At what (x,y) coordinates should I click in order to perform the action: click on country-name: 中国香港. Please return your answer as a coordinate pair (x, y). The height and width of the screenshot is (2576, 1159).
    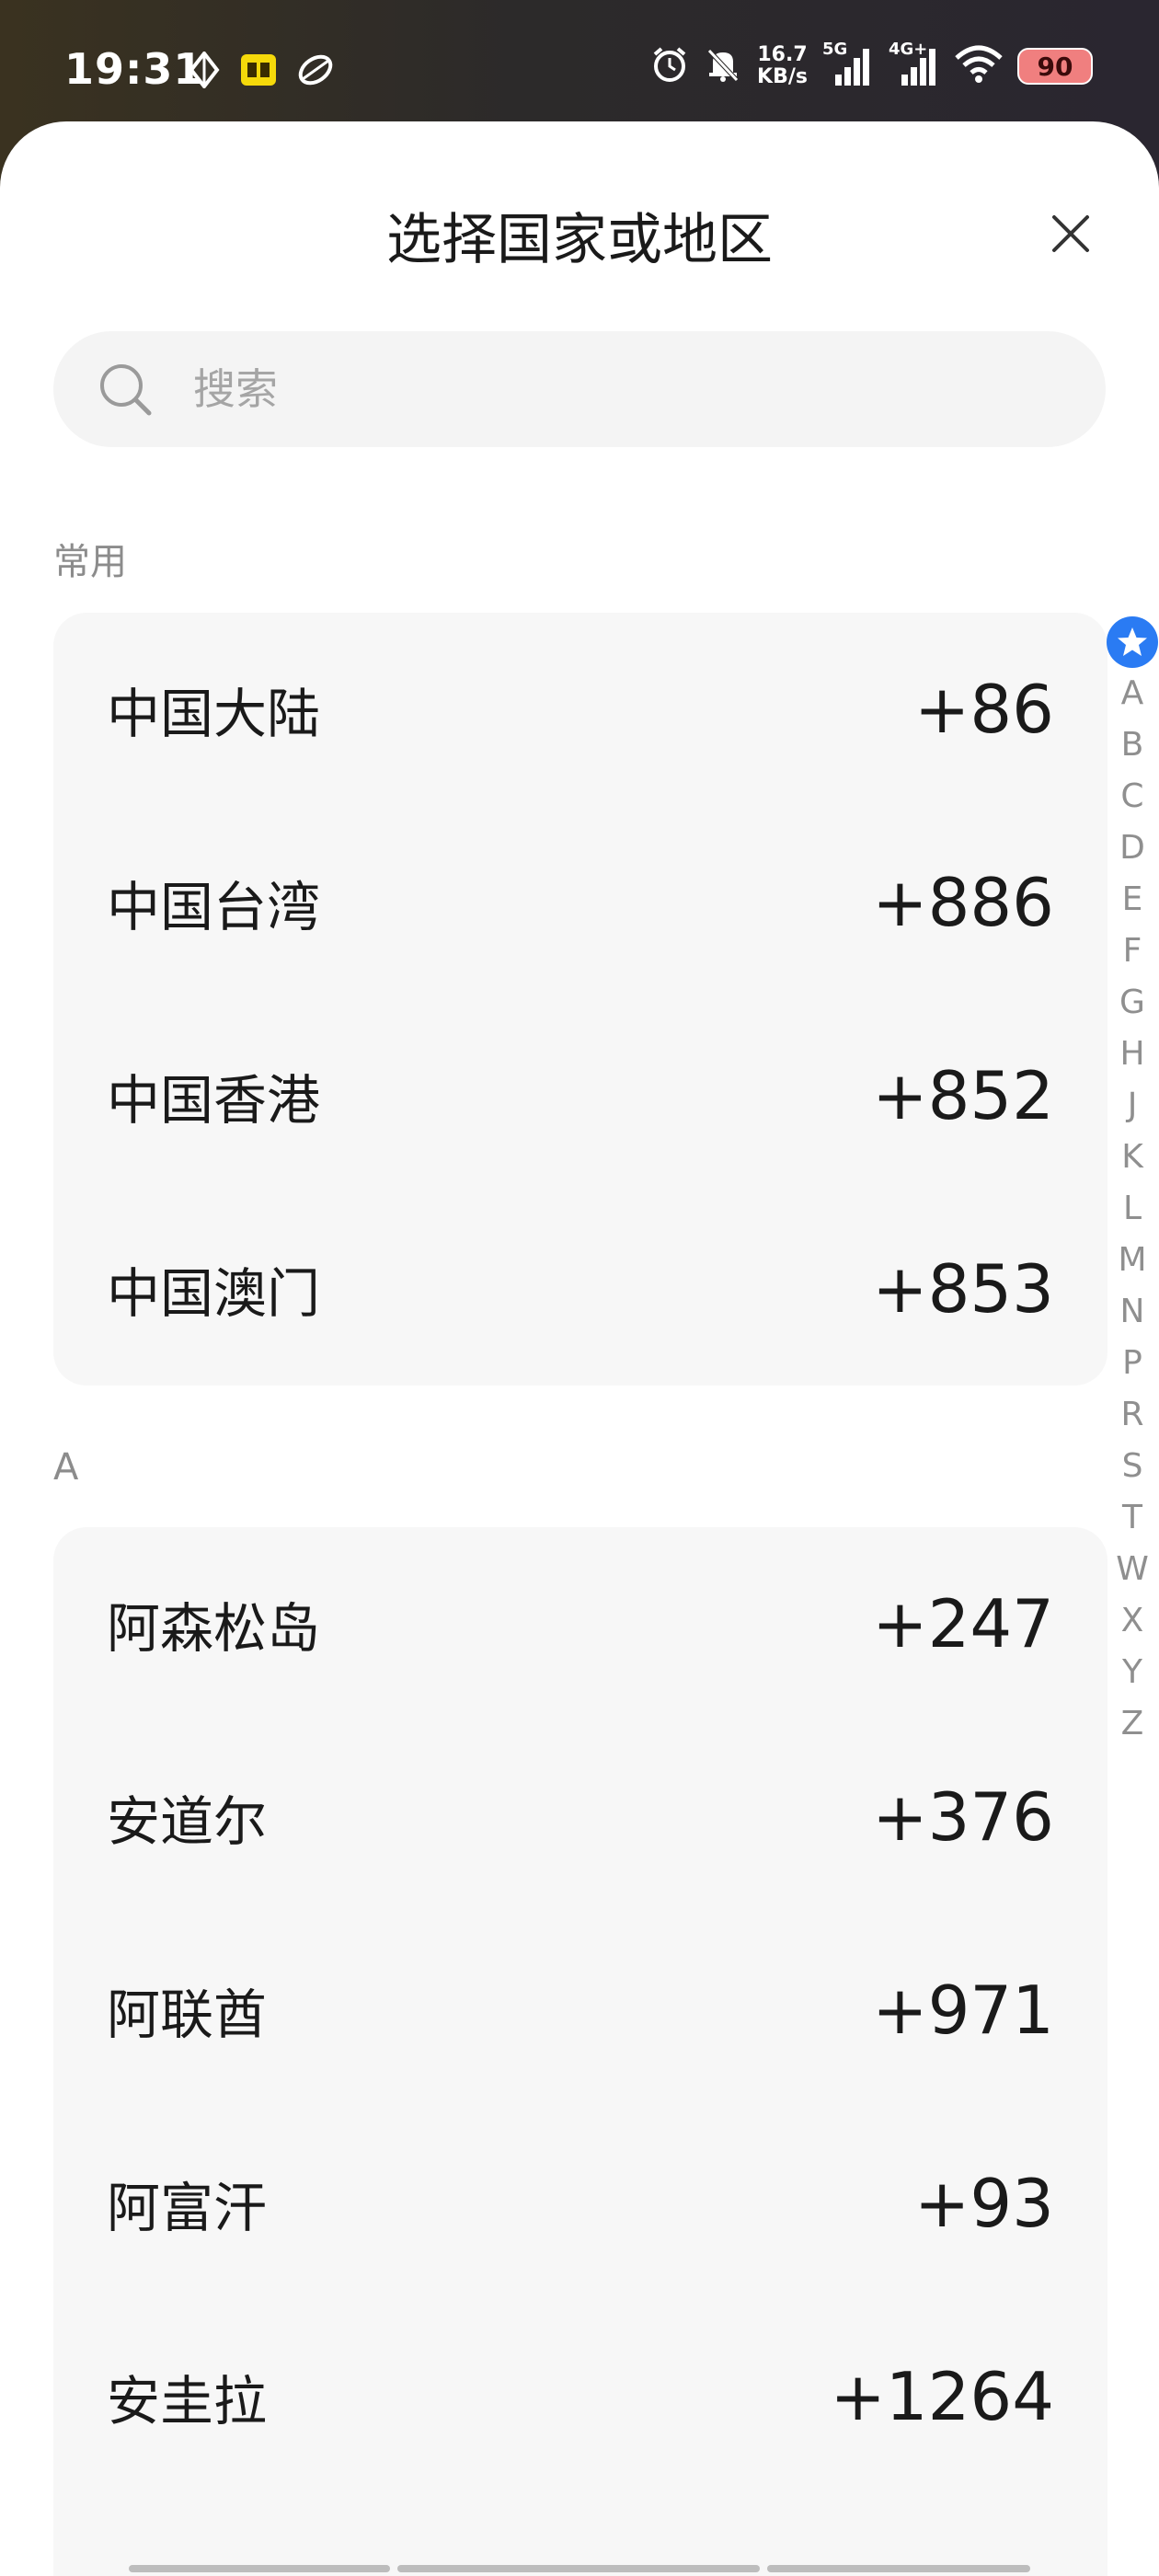
    Looking at the image, I should click on (214, 1100).